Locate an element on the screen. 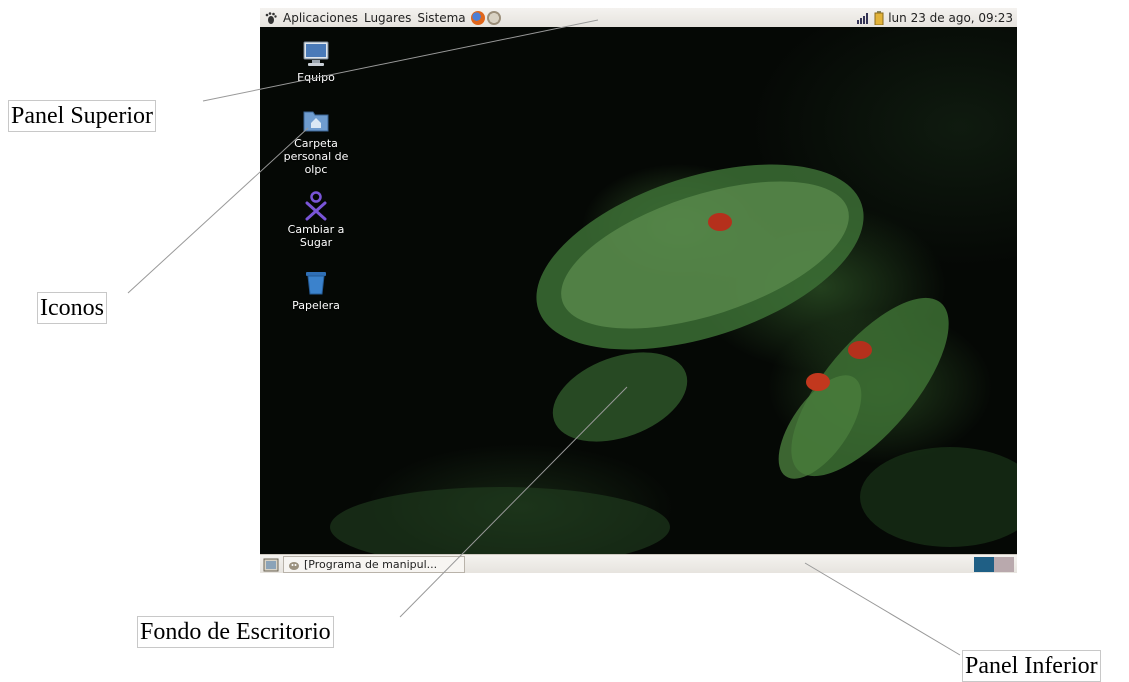 This screenshot has height=682, width=1129. trash-icon is located at coordinates (316, 283).